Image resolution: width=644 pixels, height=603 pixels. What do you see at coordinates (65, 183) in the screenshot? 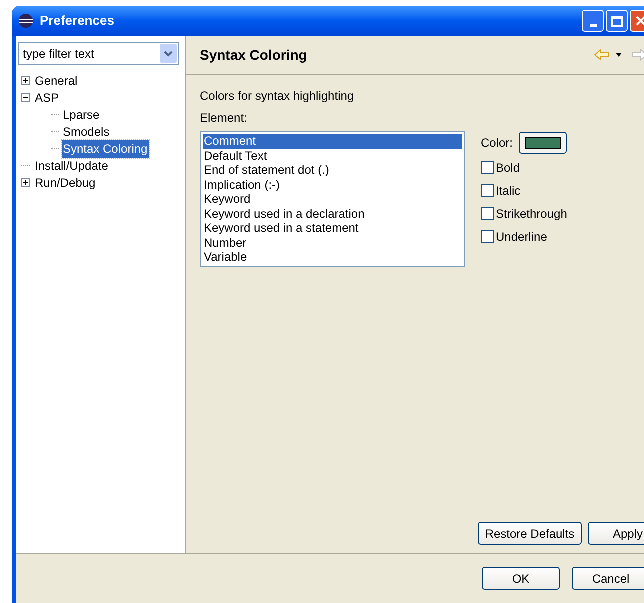
I see `tree-item: Run/Debug` at bounding box center [65, 183].